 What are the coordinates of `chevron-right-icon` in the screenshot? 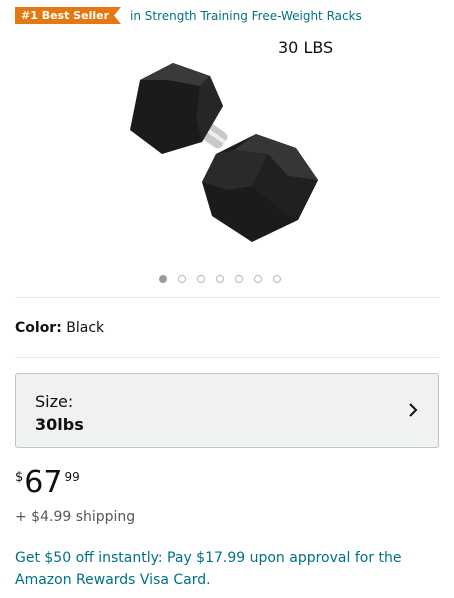 It's located at (413, 410).